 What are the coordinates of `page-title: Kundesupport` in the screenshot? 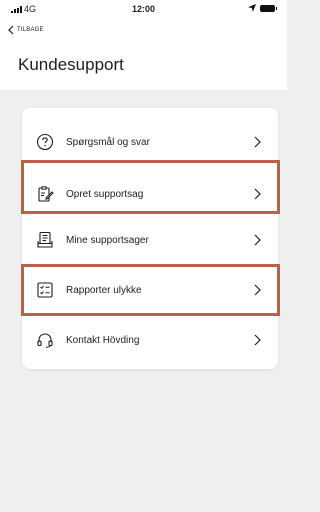 It's located at (71, 64).